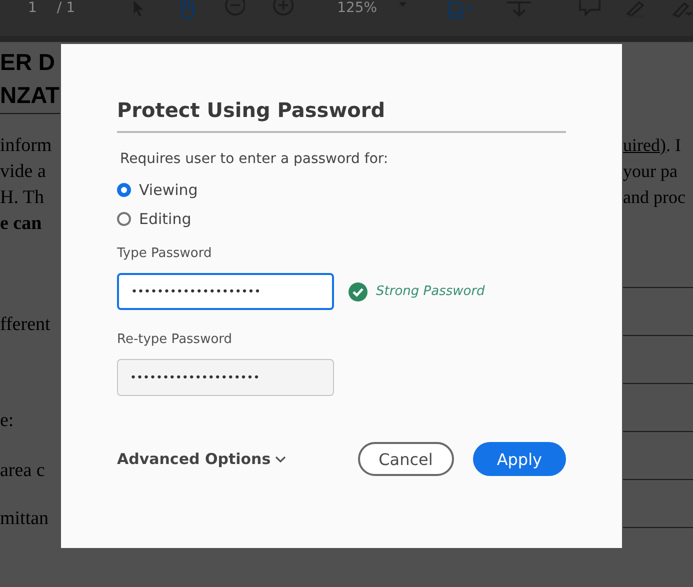 The image size is (693, 587). Describe the element at coordinates (154, 219) in the screenshot. I see `radio-option: Editing` at that location.